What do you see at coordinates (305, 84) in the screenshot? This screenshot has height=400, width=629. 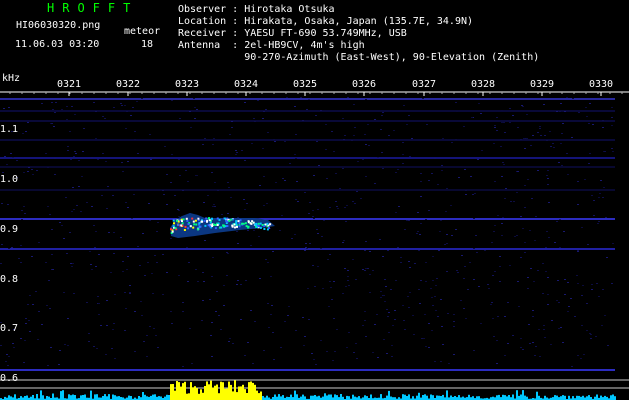 I see `time-tick-label: 0325` at bounding box center [305, 84].